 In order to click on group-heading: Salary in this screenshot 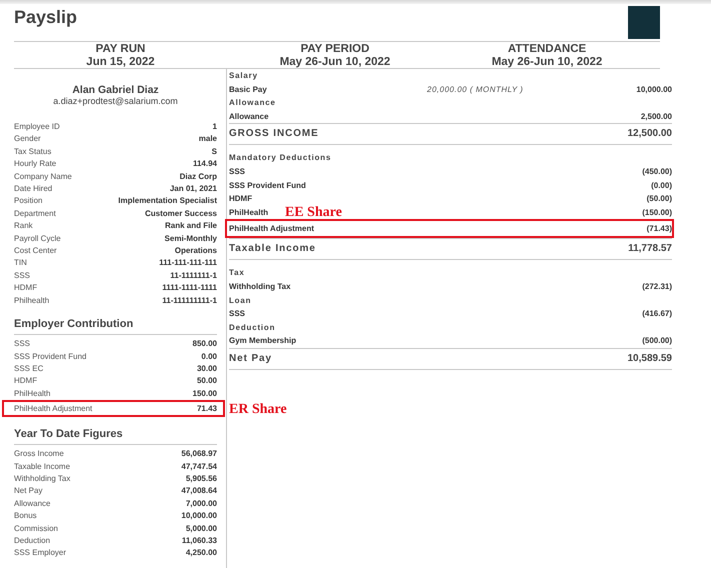, I will do `click(243, 76)`.